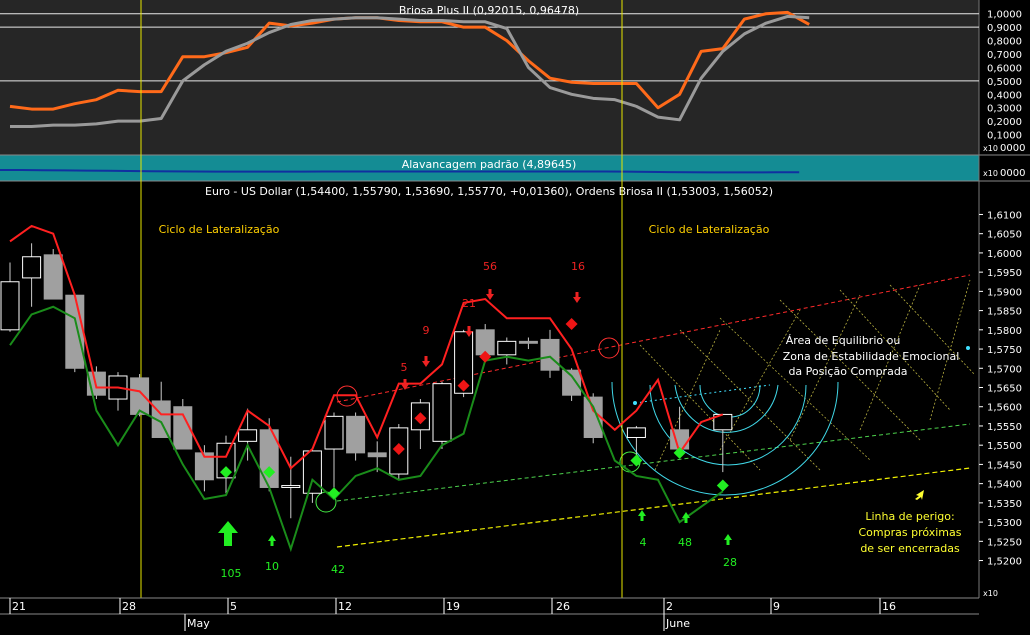 The height and width of the screenshot is (635, 1030). Describe the element at coordinates (709, 229) in the screenshot. I see `cycle-label-right: Ciclo de Lateralização` at that location.